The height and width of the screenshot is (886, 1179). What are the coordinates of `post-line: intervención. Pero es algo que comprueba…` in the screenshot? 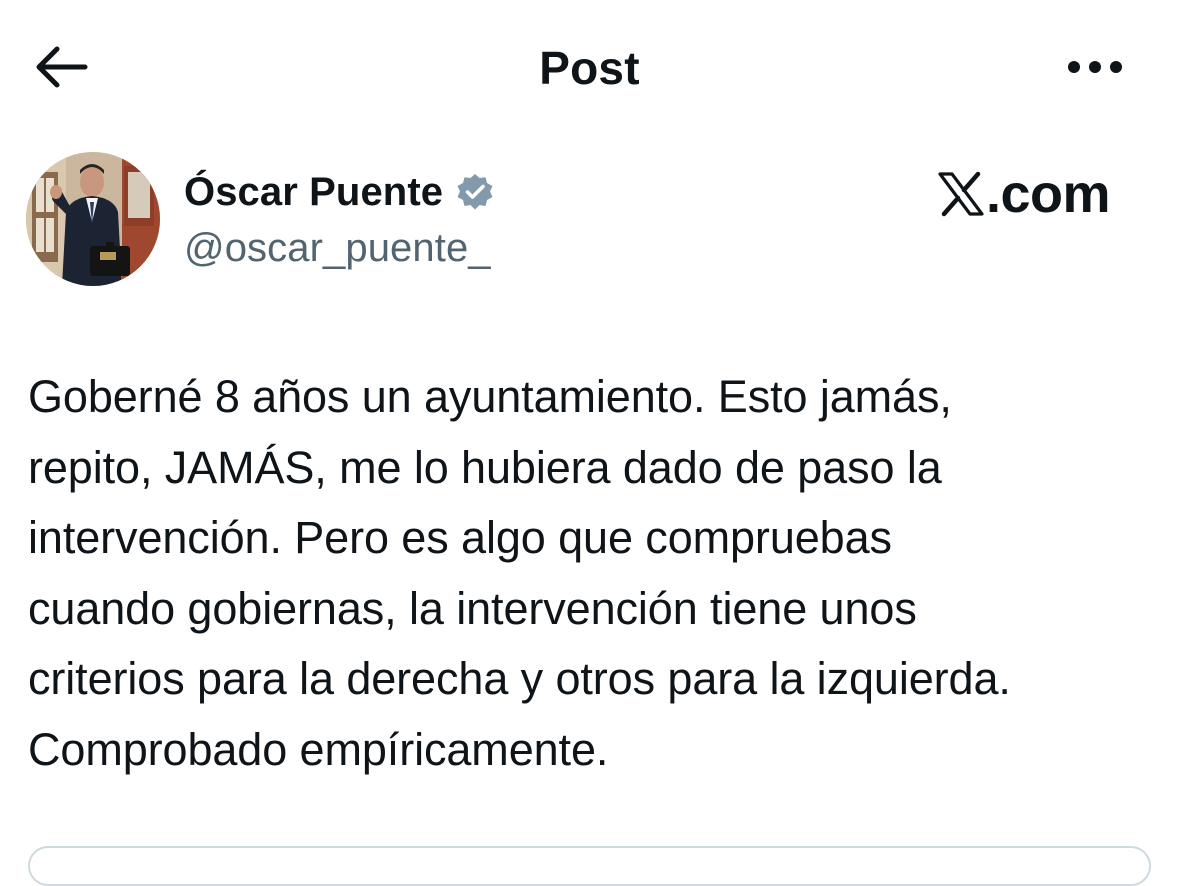 It's located at (460, 537).